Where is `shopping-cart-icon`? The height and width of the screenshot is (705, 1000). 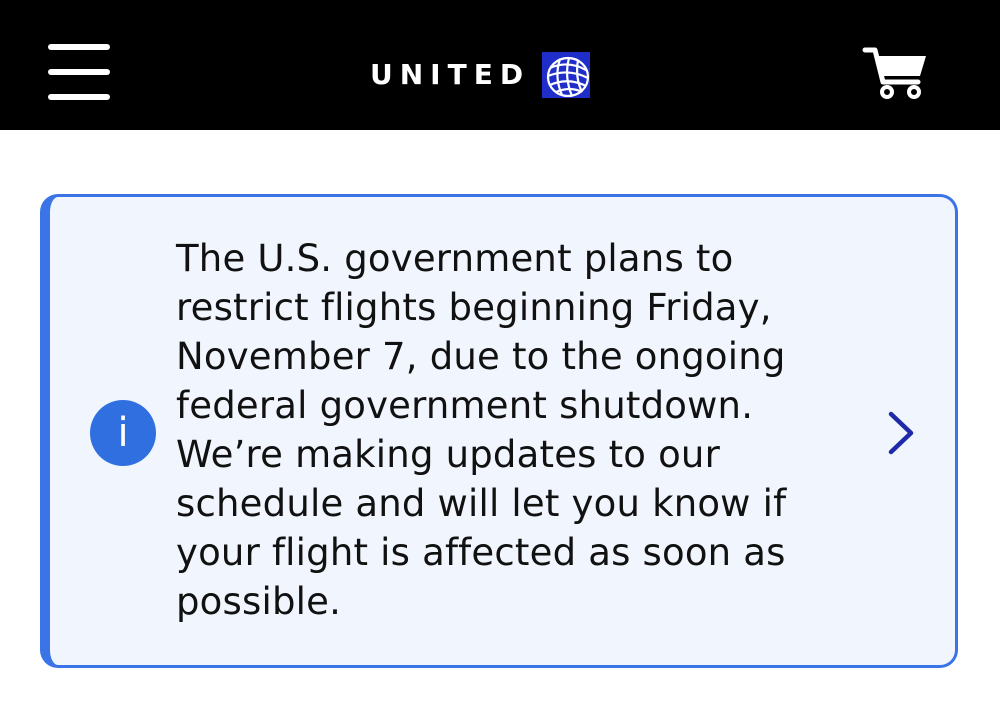
shopping-cart-icon is located at coordinates (896, 72).